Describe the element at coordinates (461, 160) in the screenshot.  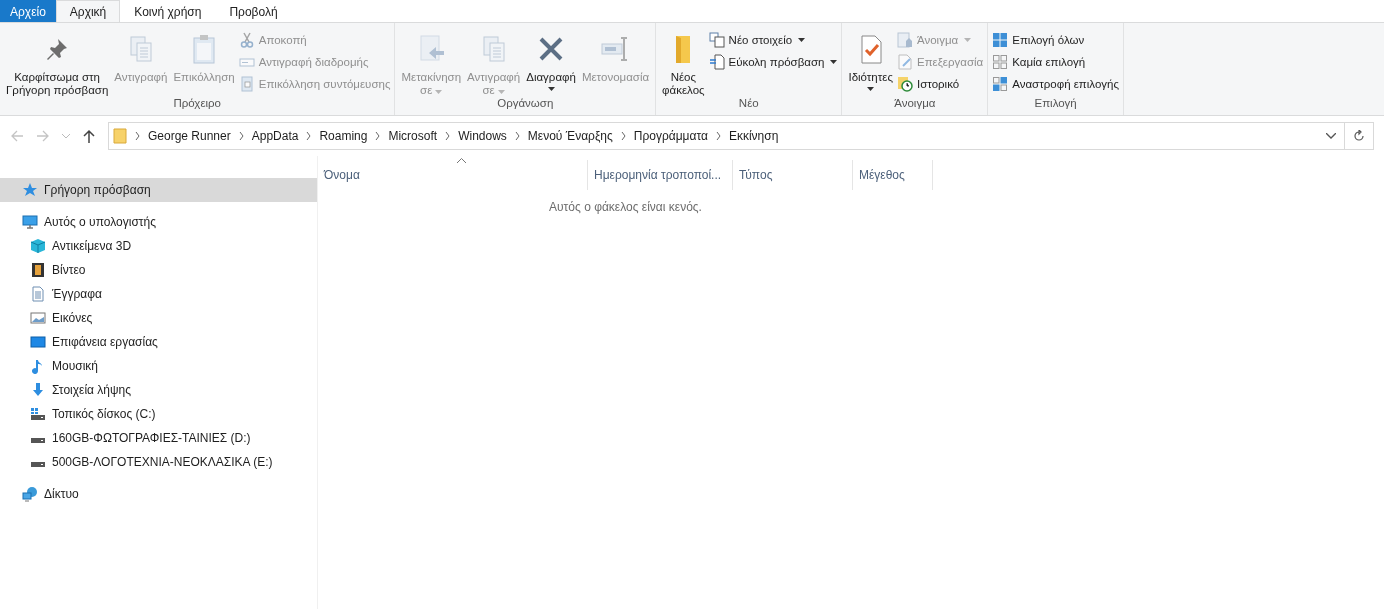
I see `sort-icon` at that location.